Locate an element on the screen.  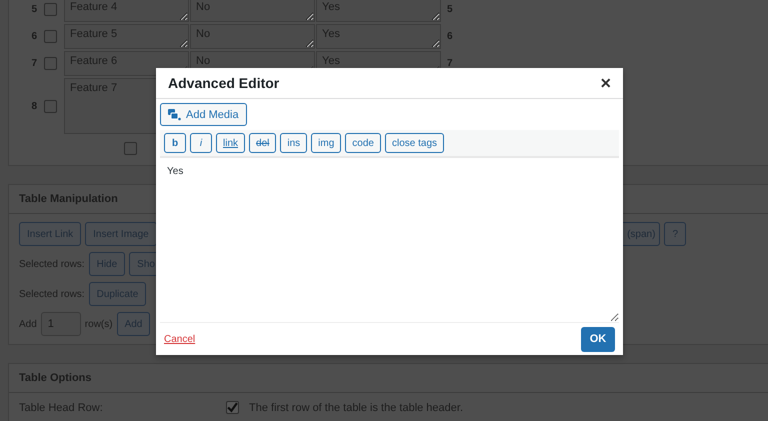
quicktag-button: link is located at coordinates (231, 143).